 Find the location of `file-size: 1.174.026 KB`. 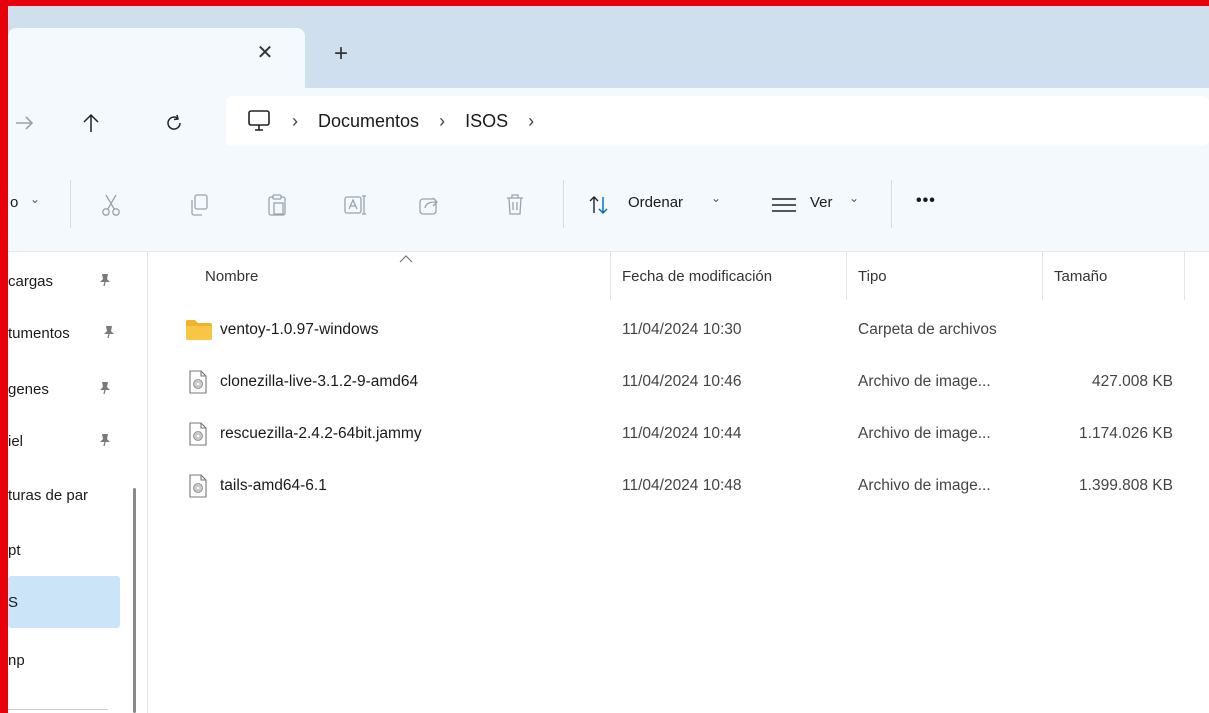

file-size: 1.174.026 KB is located at coordinates (1126, 433).